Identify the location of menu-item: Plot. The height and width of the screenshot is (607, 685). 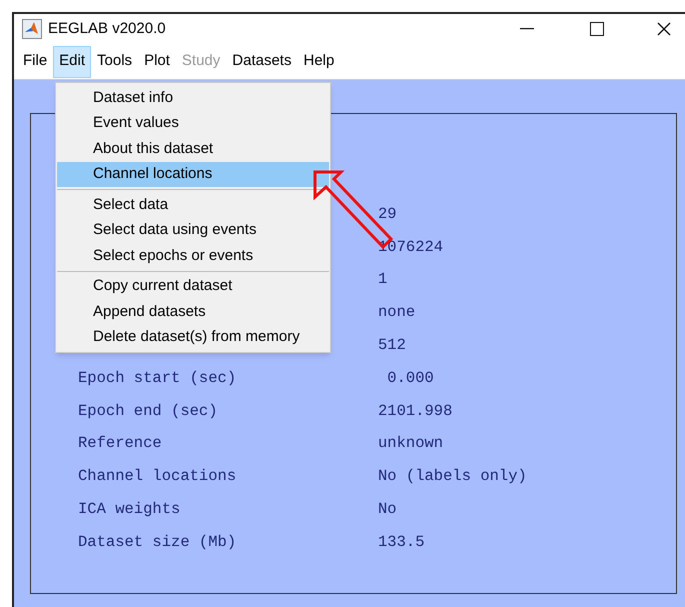
(157, 62).